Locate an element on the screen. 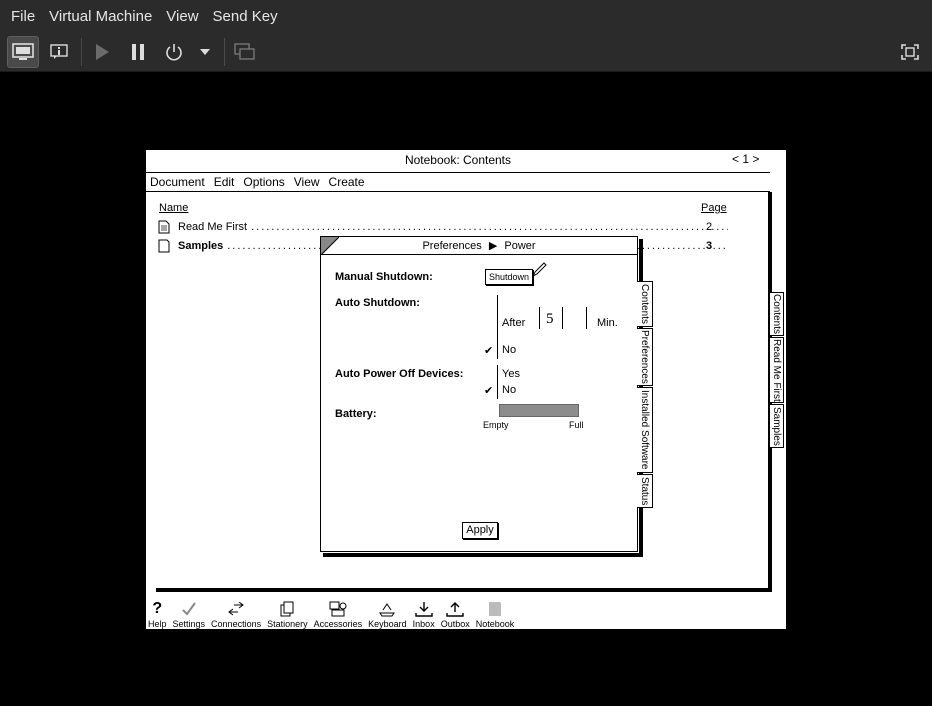 The height and width of the screenshot is (706, 932). run-button is located at coordinates (102, 52).